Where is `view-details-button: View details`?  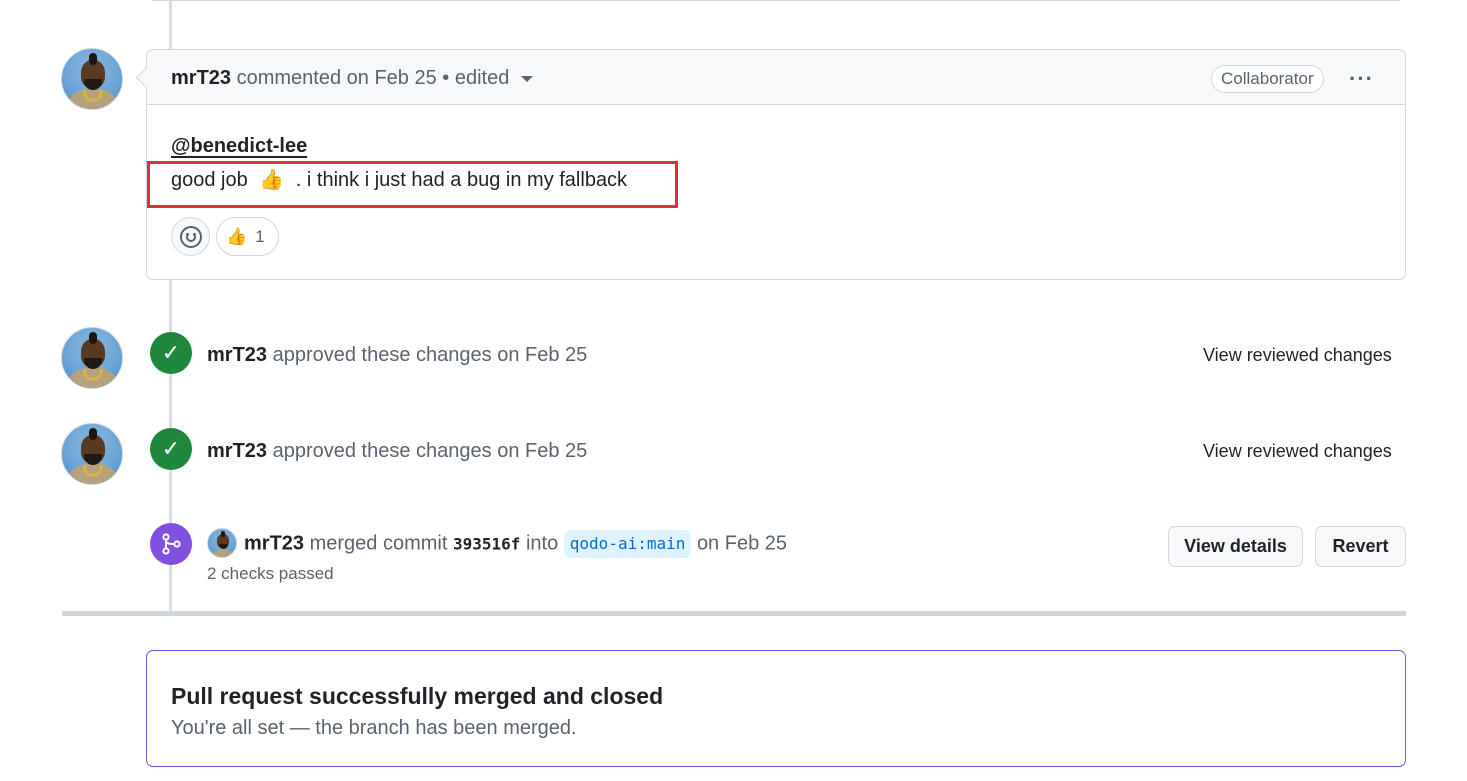
view-details-button: View details is located at coordinates (1235, 546).